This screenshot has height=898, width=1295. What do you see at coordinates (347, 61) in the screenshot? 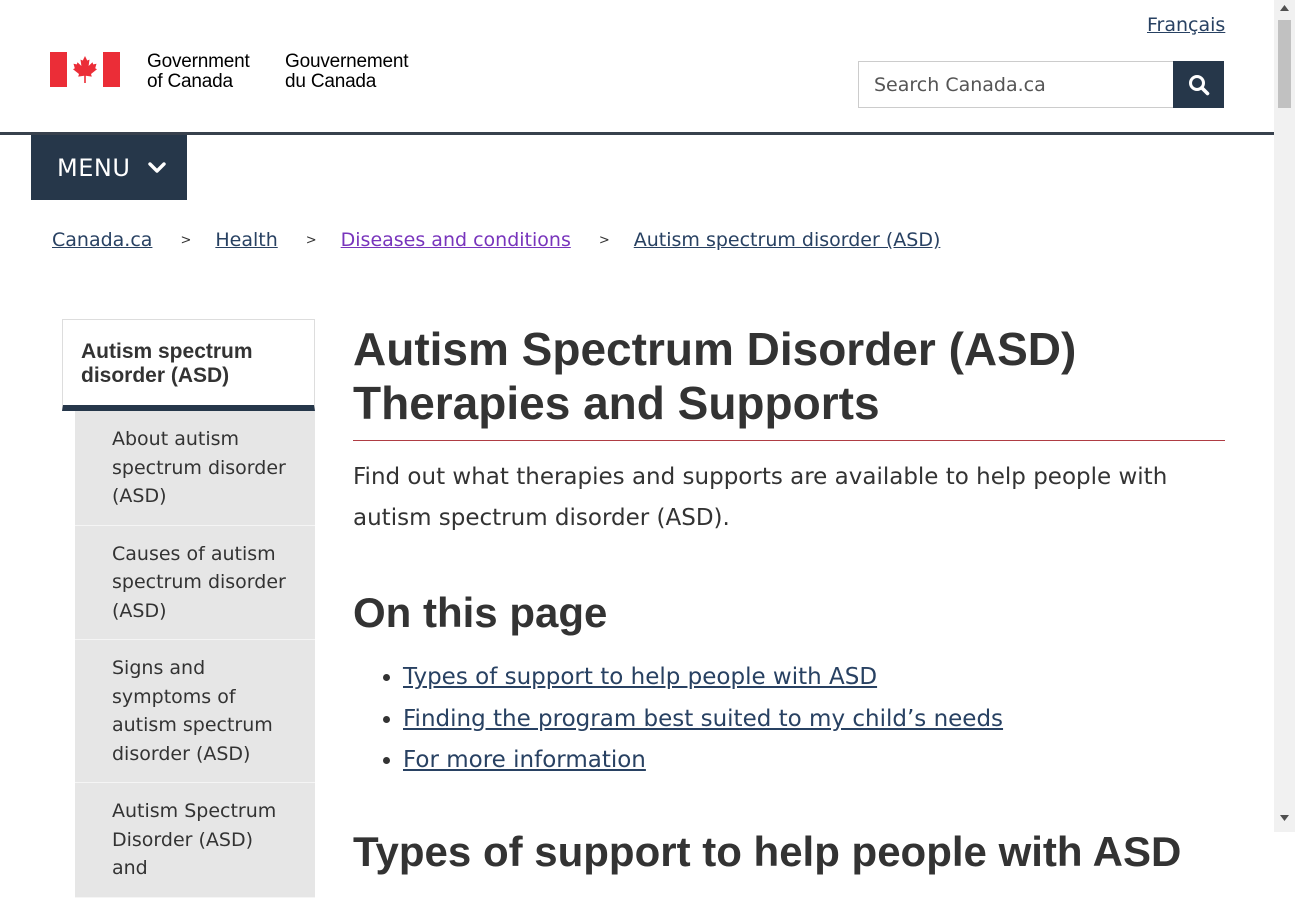
I see `wordmark-fr-line1: Gouvernement` at bounding box center [347, 61].